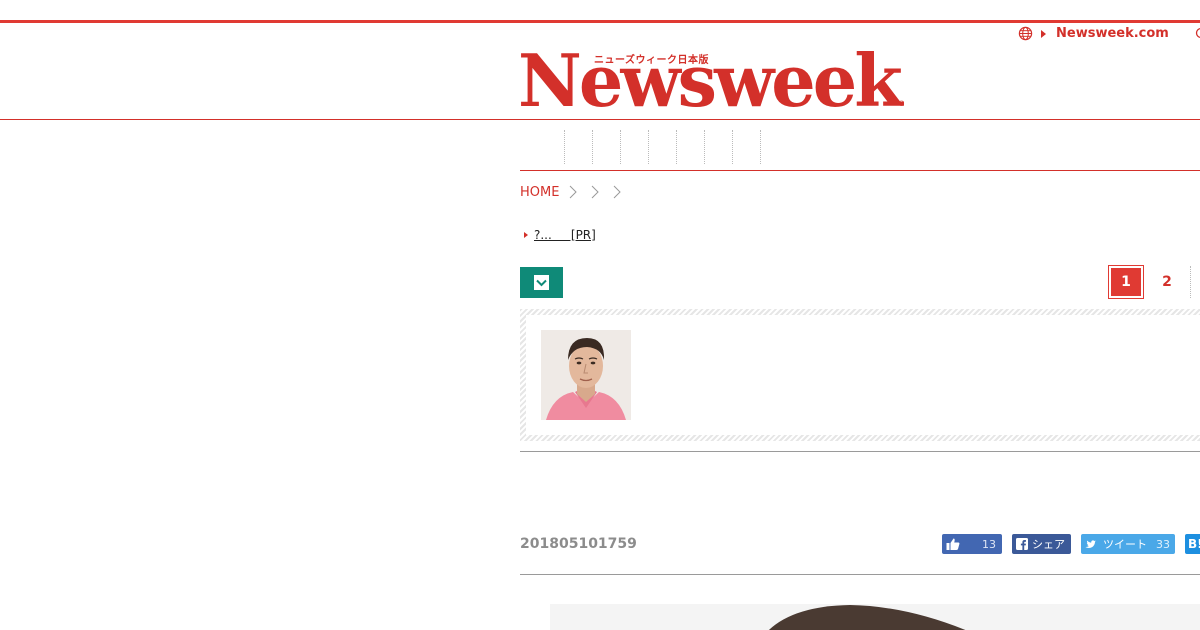 This screenshot has height=630, width=1200. I want to click on page-2-button: 2, so click(1167, 282).